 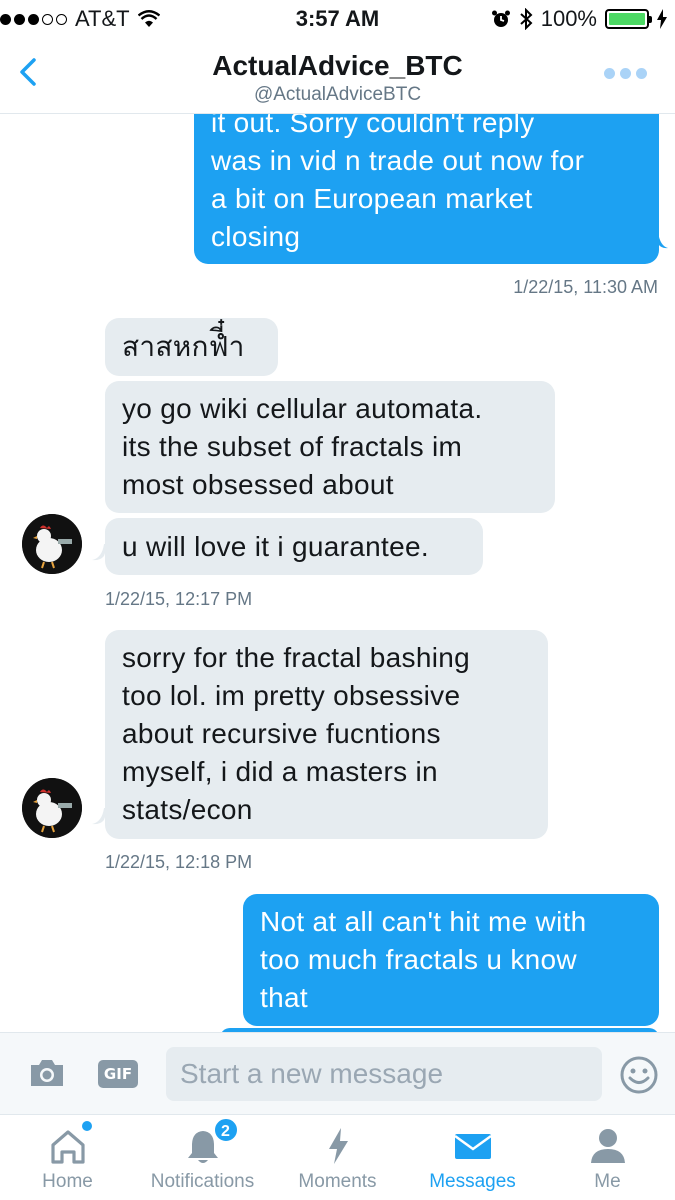 I want to click on tab-bar: Home 2 Notifications Moments Messages Me, so click(x=337, y=1157).